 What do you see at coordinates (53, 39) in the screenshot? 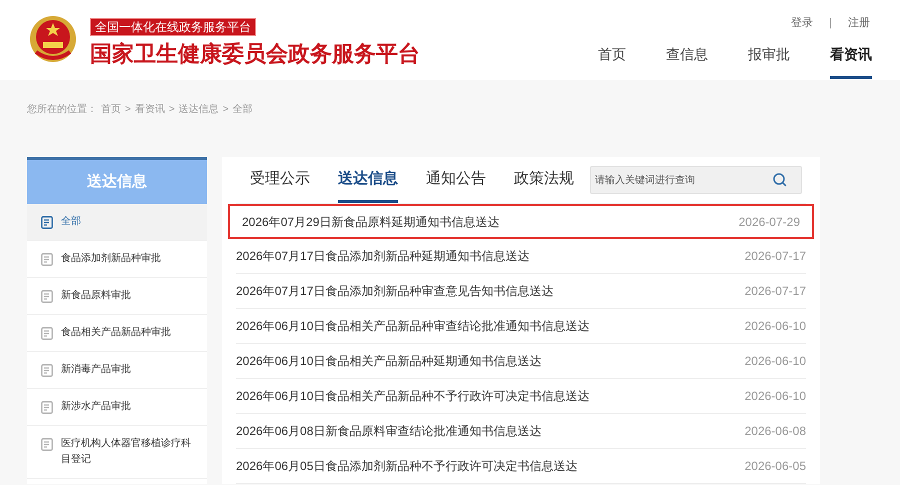
I see `national-emblem-icon` at bounding box center [53, 39].